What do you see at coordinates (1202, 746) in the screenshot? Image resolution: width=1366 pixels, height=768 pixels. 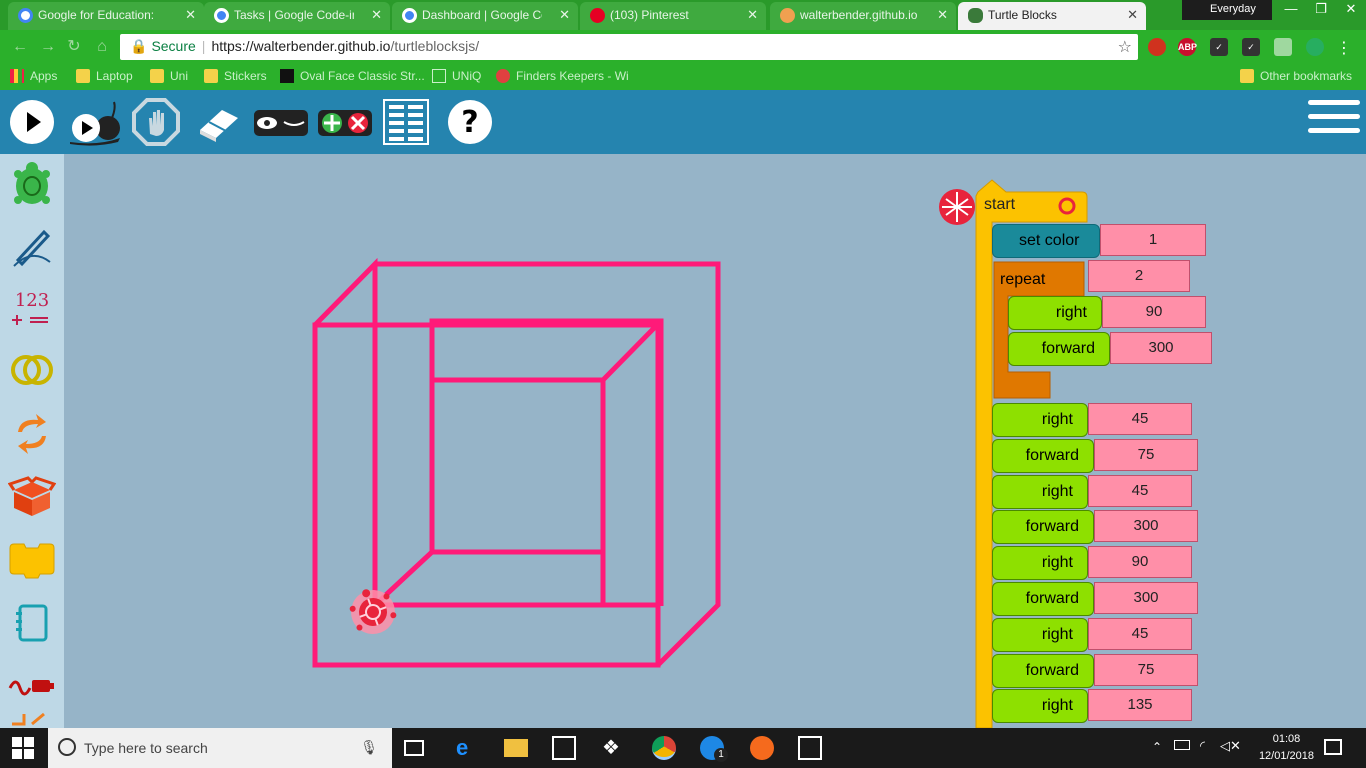 I see `wifi-icon: ◜` at bounding box center [1202, 746].